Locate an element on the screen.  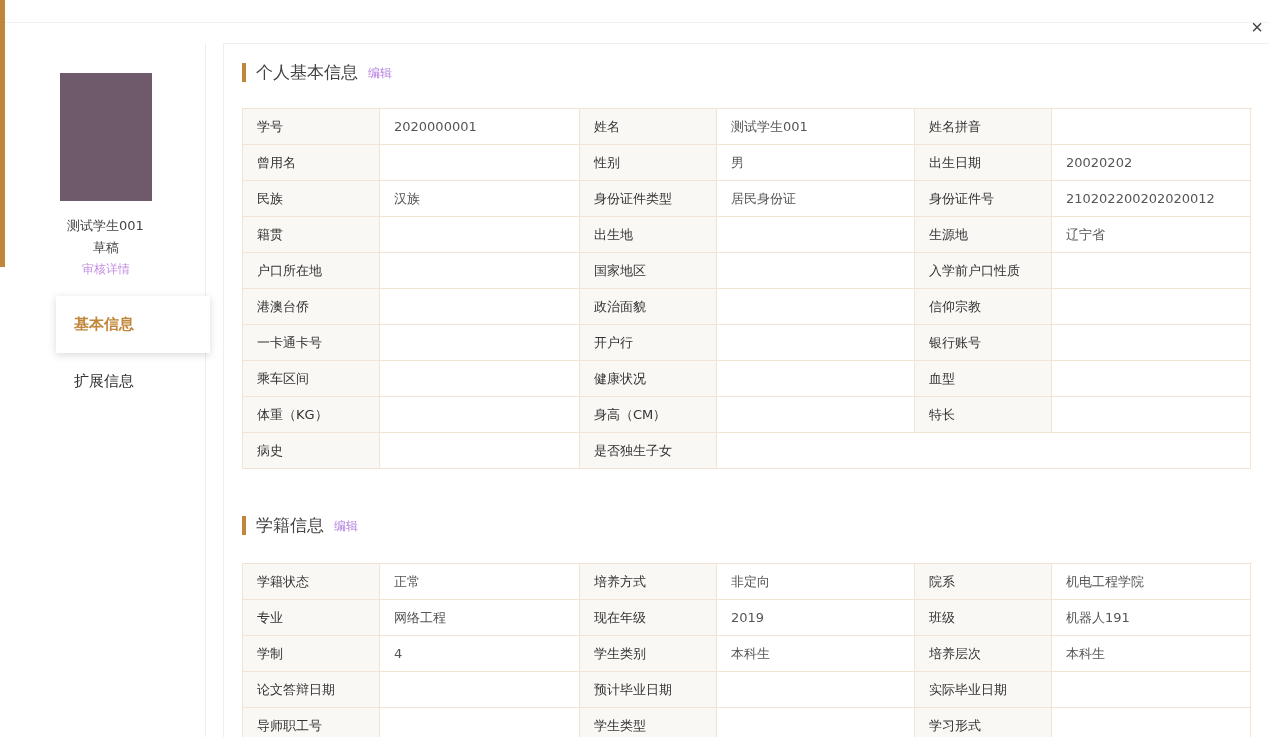
nav-tab: 扩展信息 is located at coordinates (133, 381).